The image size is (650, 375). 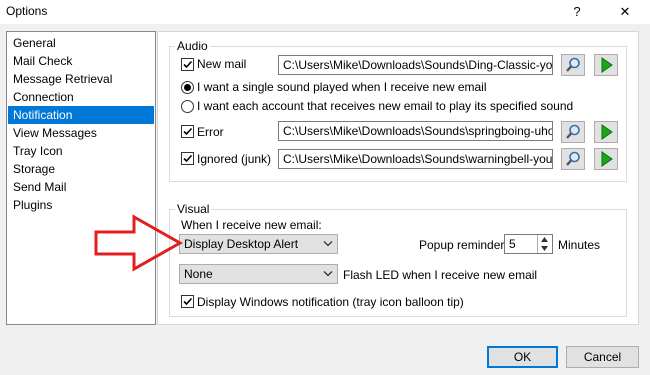 I want to click on flash-led-select: None, so click(x=258, y=274).